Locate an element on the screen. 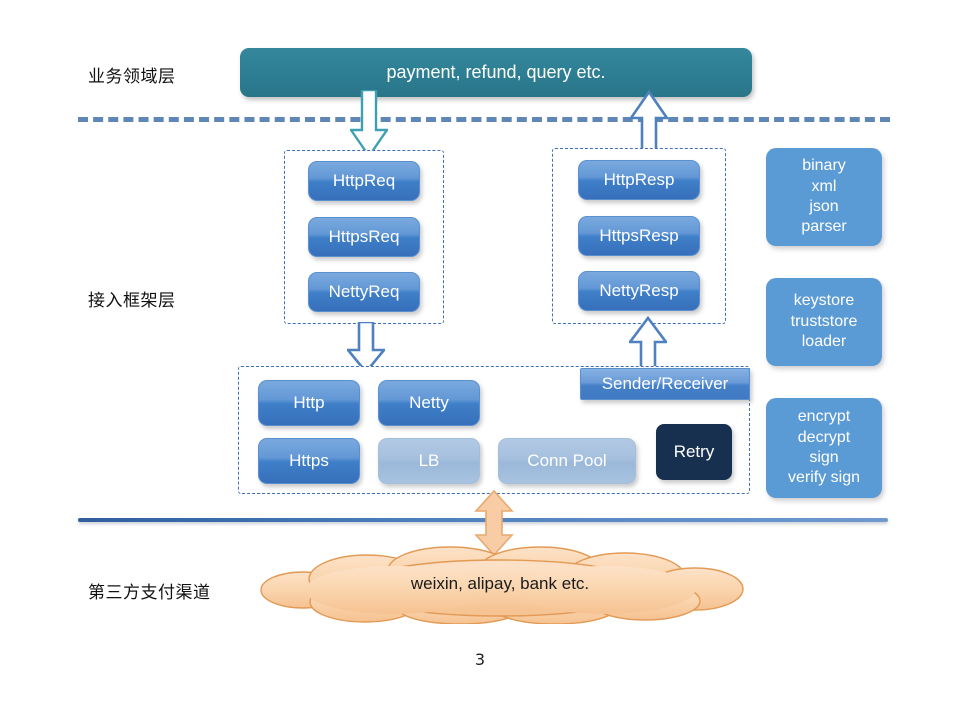  chip-httpsreq: HttpsReq is located at coordinates (364, 237).